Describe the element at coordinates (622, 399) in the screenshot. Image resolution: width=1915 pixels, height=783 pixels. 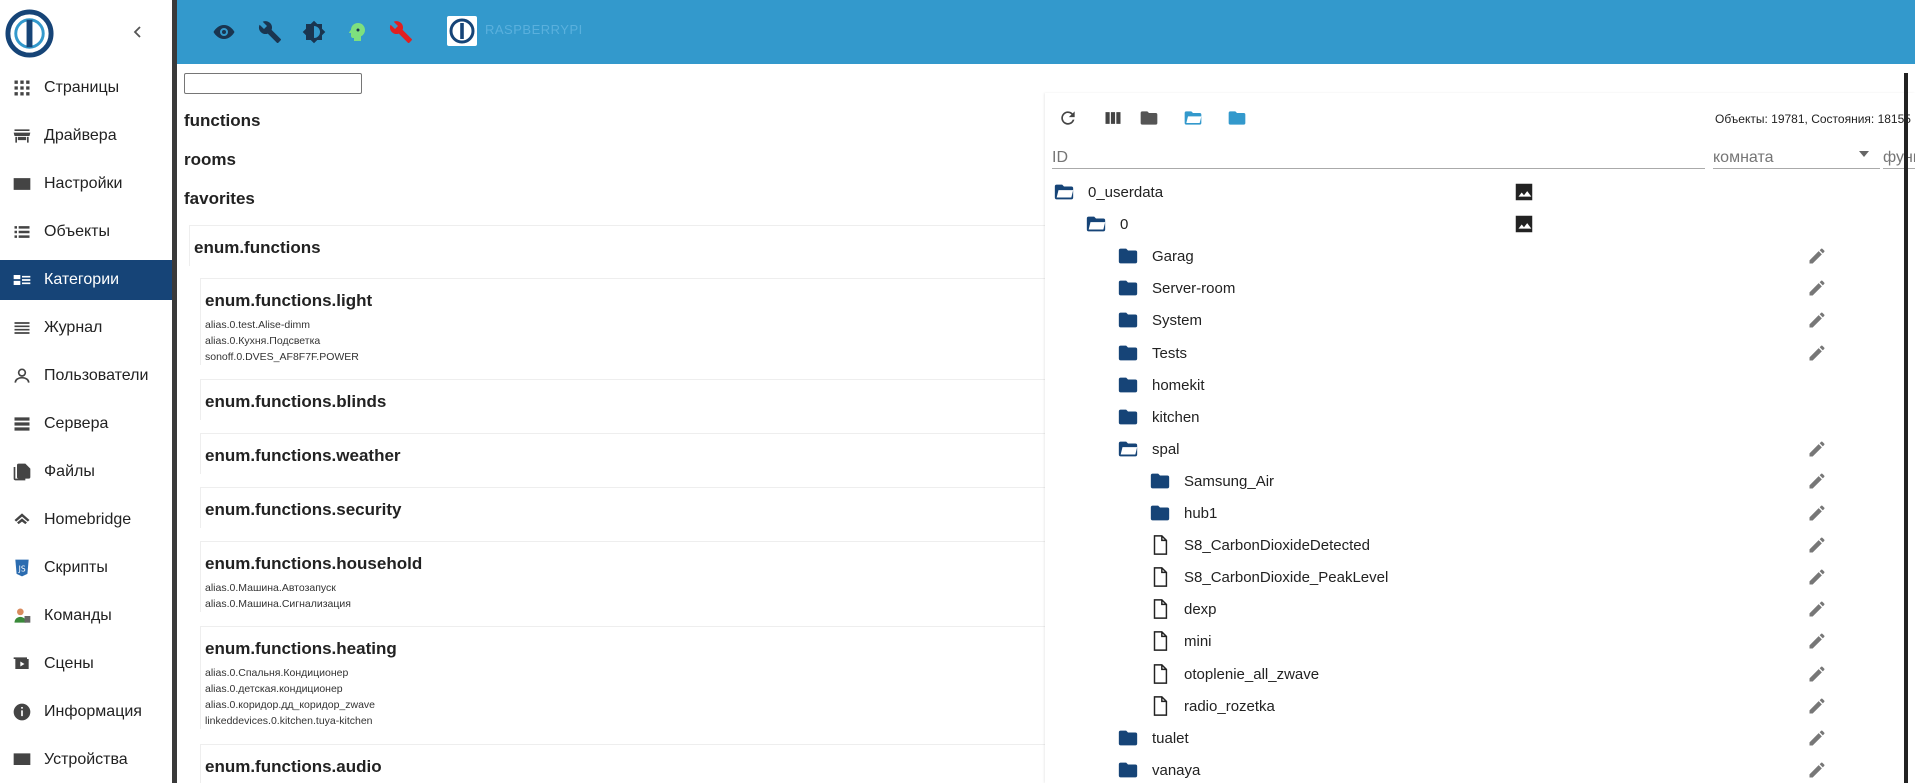
I see `enum-card: enum.functions.blinds` at that location.